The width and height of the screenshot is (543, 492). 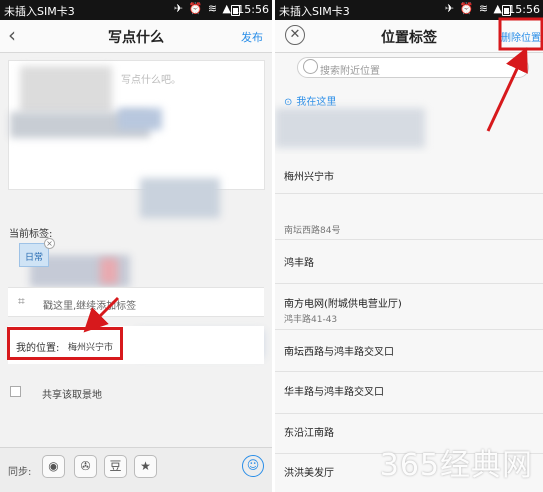 What do you see at coordinates (151, 80) in the screenshot?
I see `compose-placeholder: 写点什么吧。` at bounding box center [151, 80].